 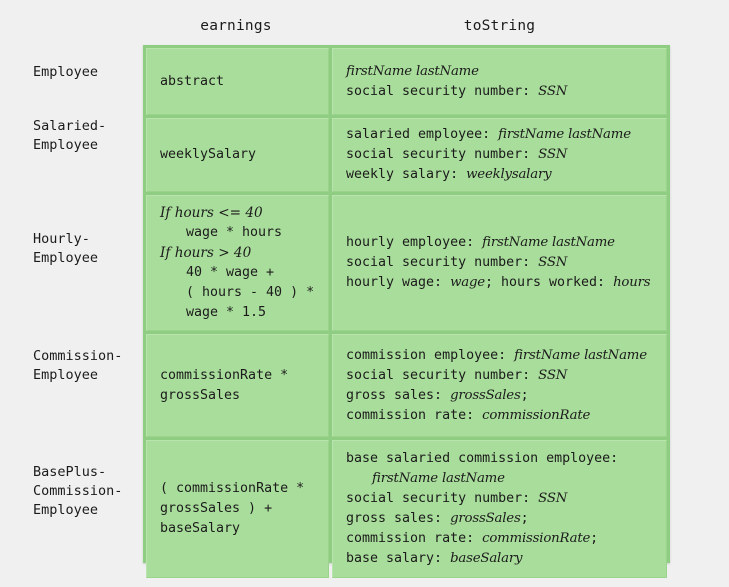 What do you see at coordinates (250, 292) in the screenshot?
I see `cell-text: ( hours - 40 ) *` at bounding box center [250, 292].